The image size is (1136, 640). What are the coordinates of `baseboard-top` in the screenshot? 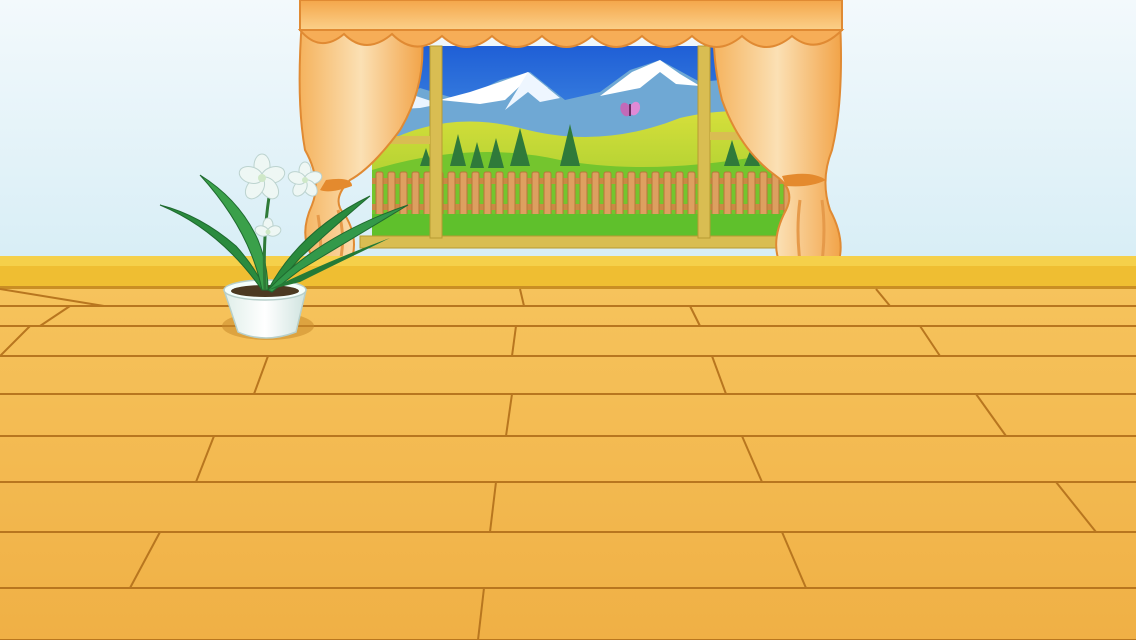 It's located at (568, 261).